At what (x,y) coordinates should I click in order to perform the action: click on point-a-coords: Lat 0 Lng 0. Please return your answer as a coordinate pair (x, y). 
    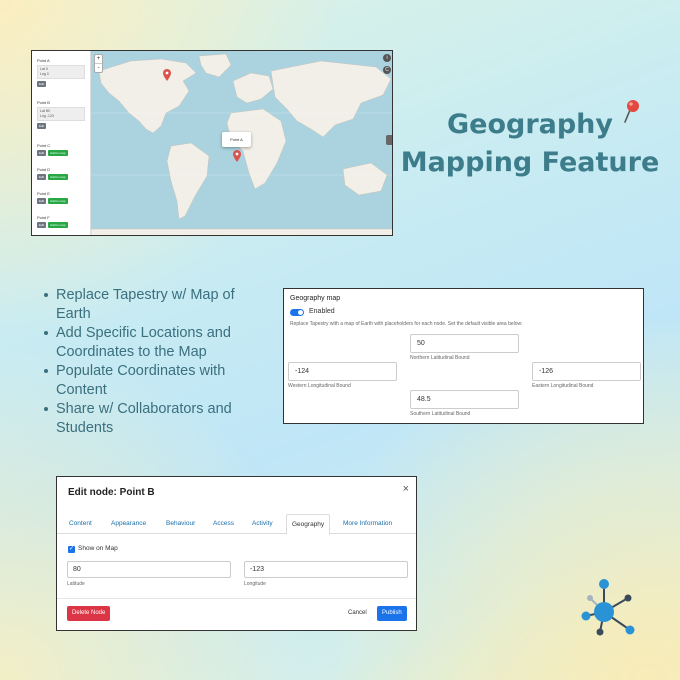
    Looking at the image, I should click on (61, 72).